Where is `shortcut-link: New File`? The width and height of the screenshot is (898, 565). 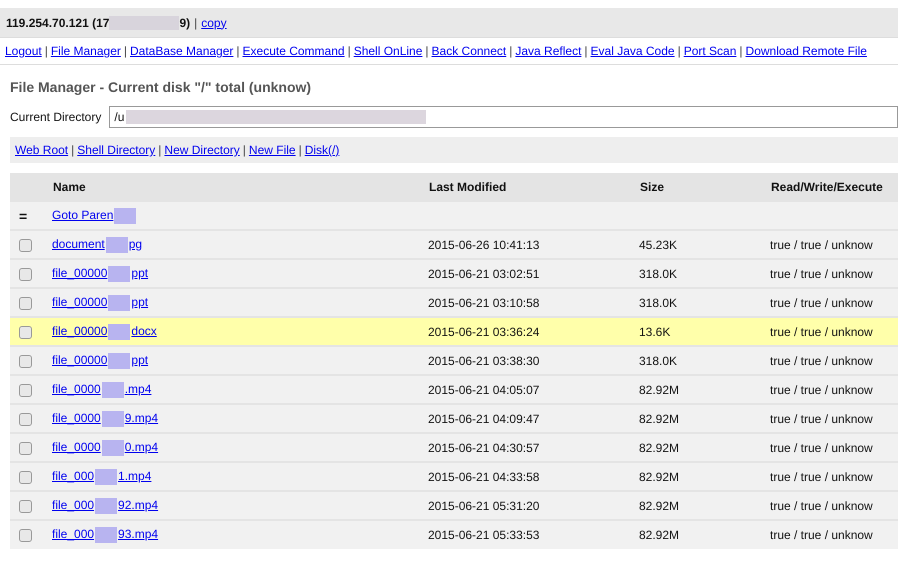 shortcut-link: New File is located at coordinates (272, 150).